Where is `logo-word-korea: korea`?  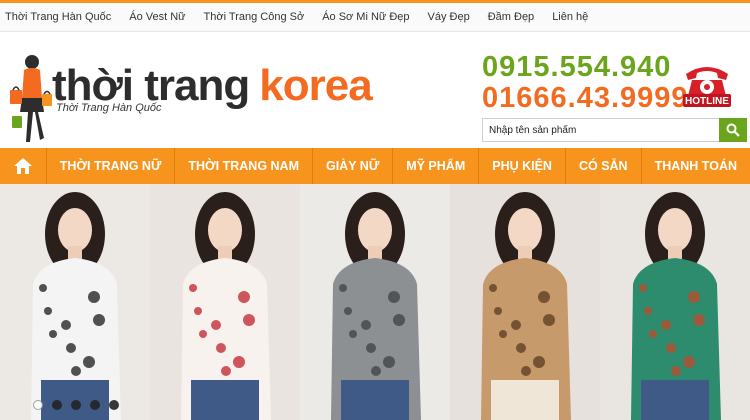 logo-word-korea: korea is located at coordinates (315, 85).